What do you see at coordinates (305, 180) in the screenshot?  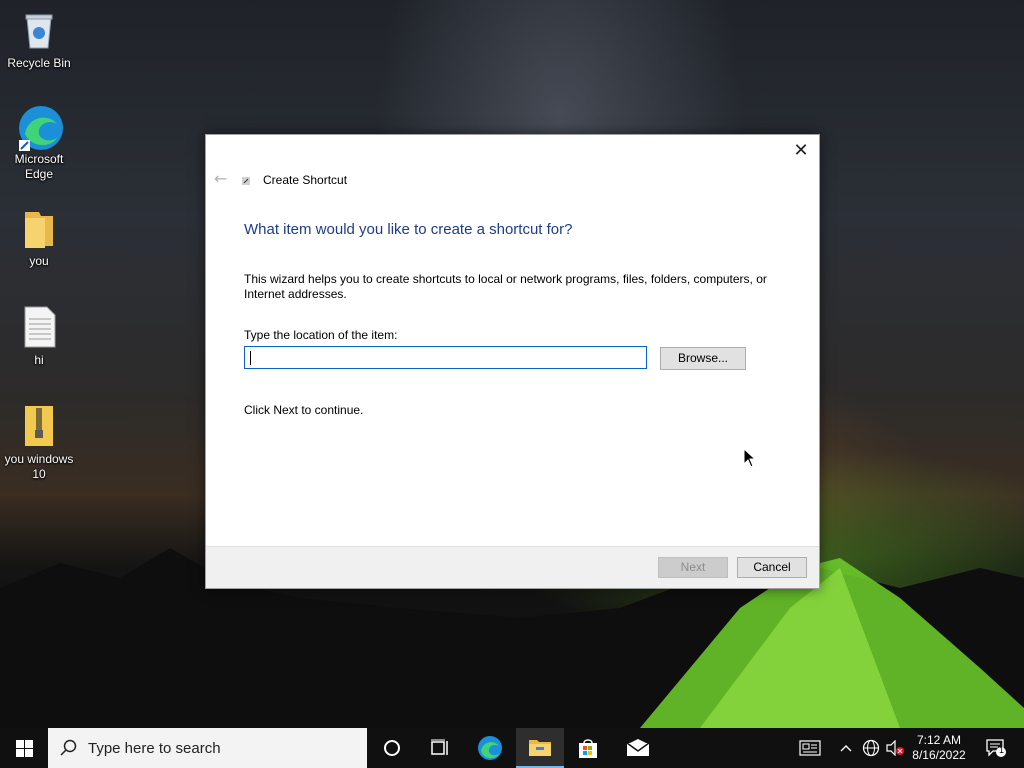 I see `dialog-title: Create Shortcut` at bounding box center [305, 180].